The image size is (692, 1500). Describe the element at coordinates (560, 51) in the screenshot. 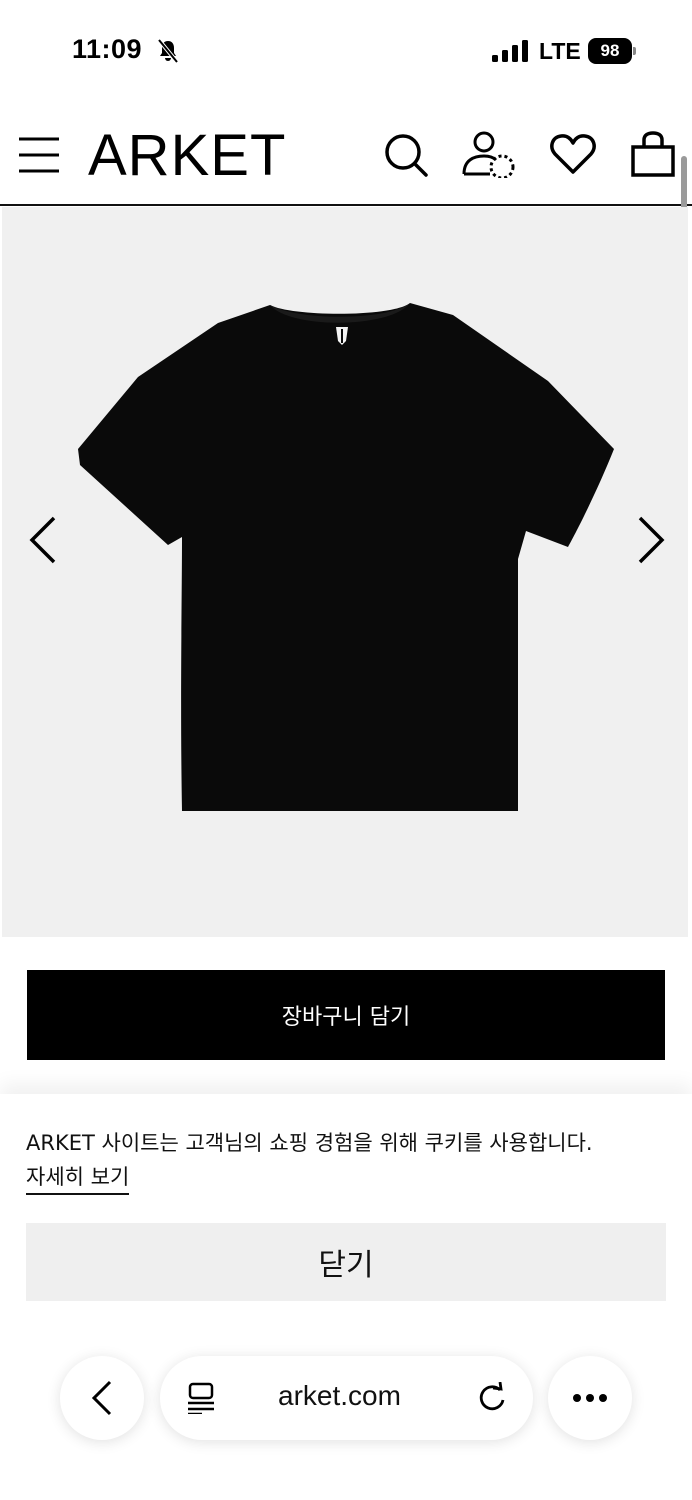

I see `network-label: LTE` at that location.